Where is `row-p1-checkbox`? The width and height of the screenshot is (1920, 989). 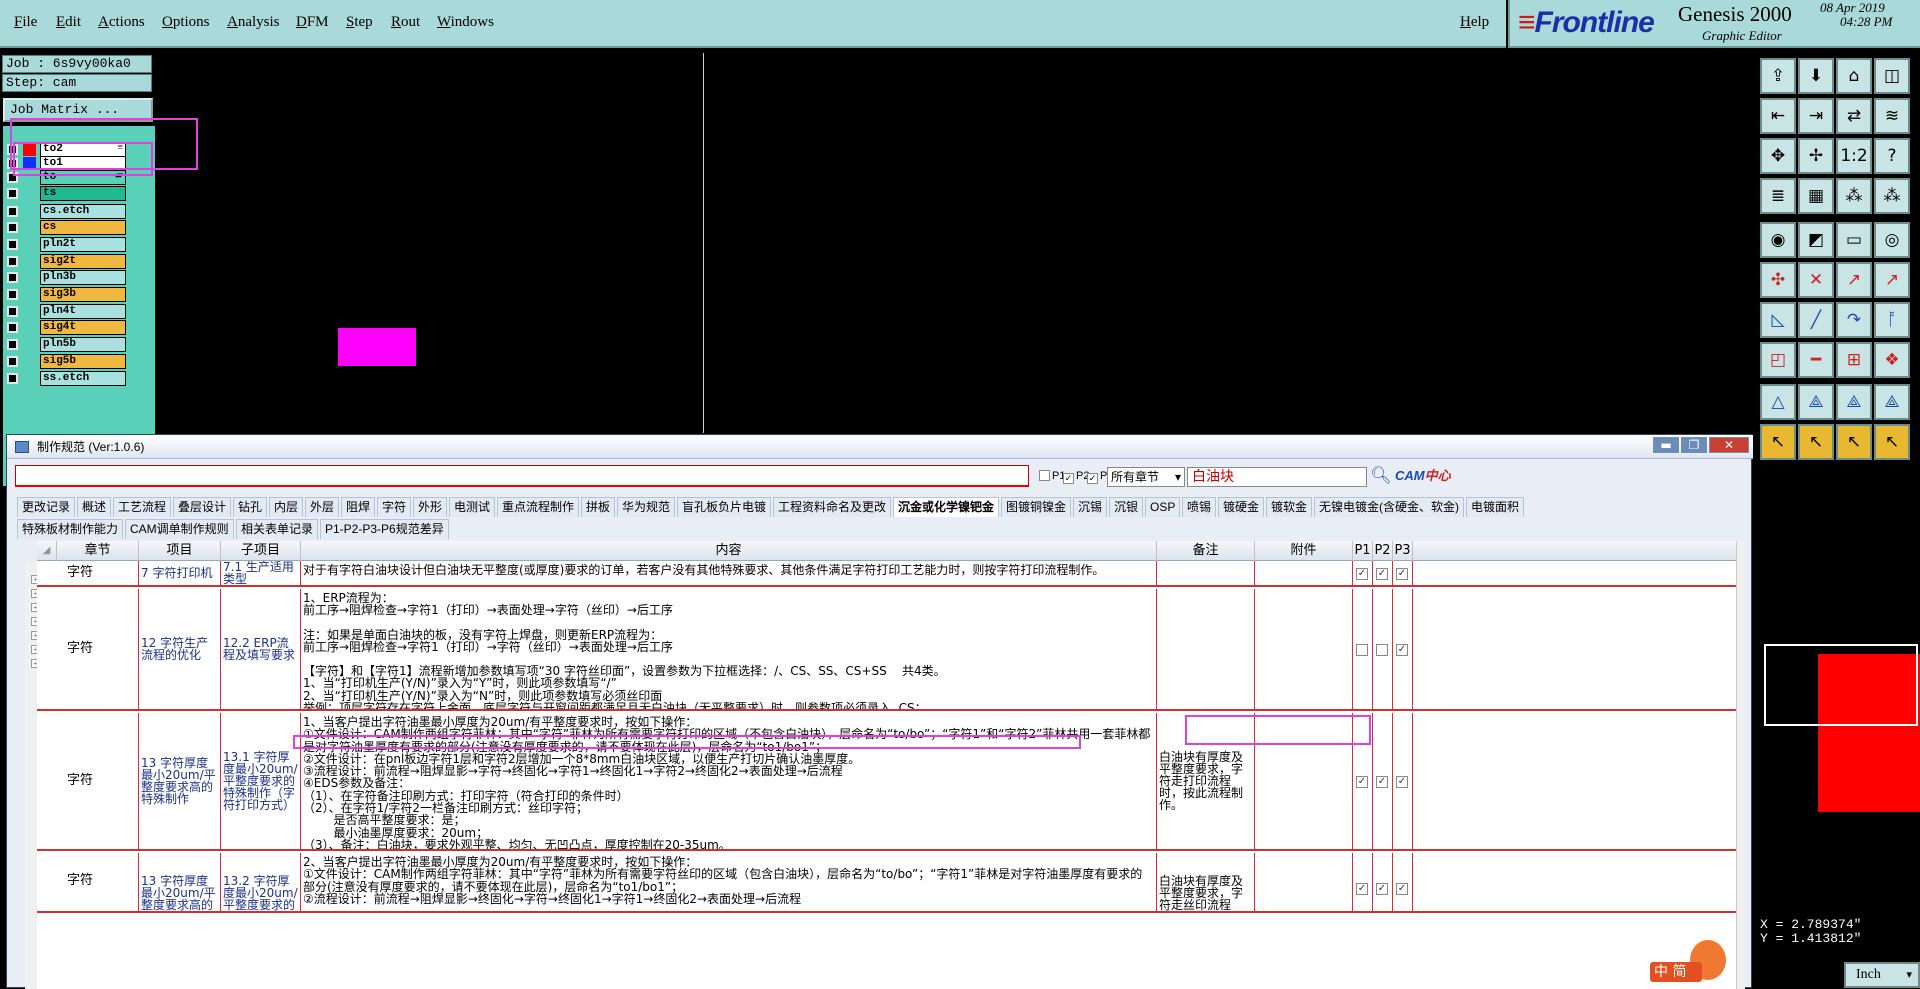 row-p1-checkbox is located at coordinates (1362, 650).